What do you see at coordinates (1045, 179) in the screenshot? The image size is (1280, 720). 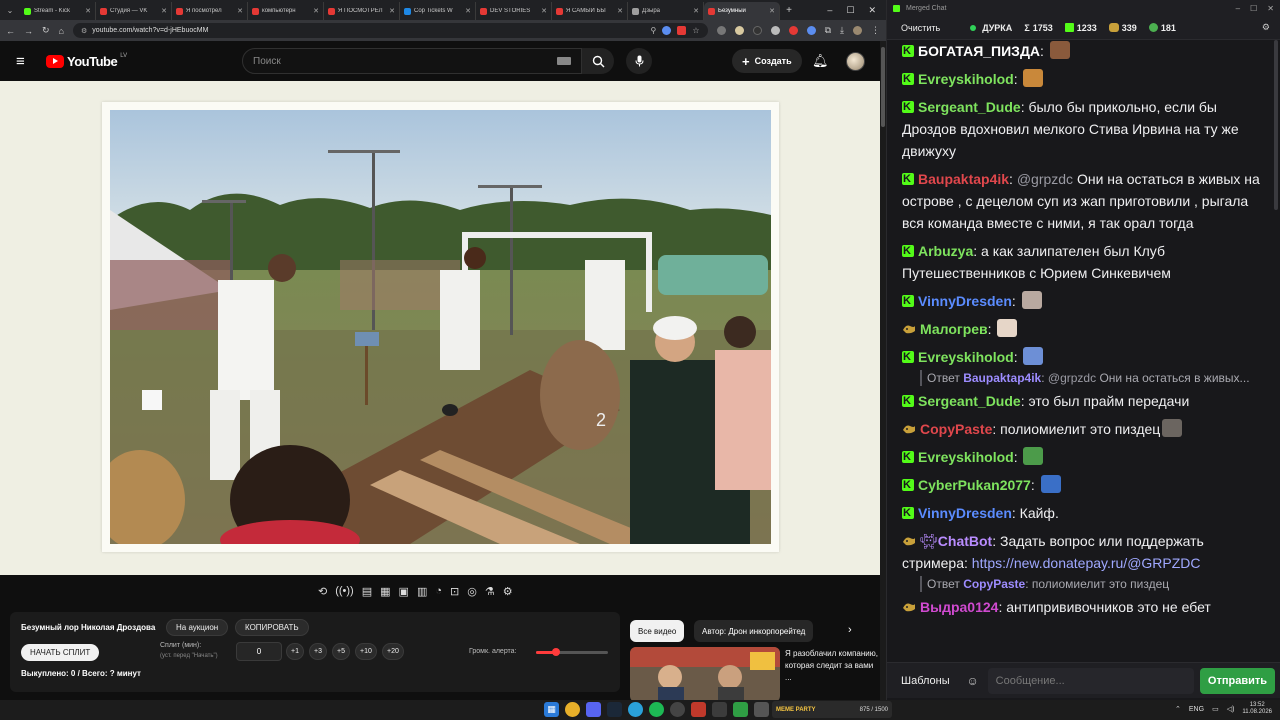 I see `chat-mention: @grpzdc` at bounding box center [1045, 179].